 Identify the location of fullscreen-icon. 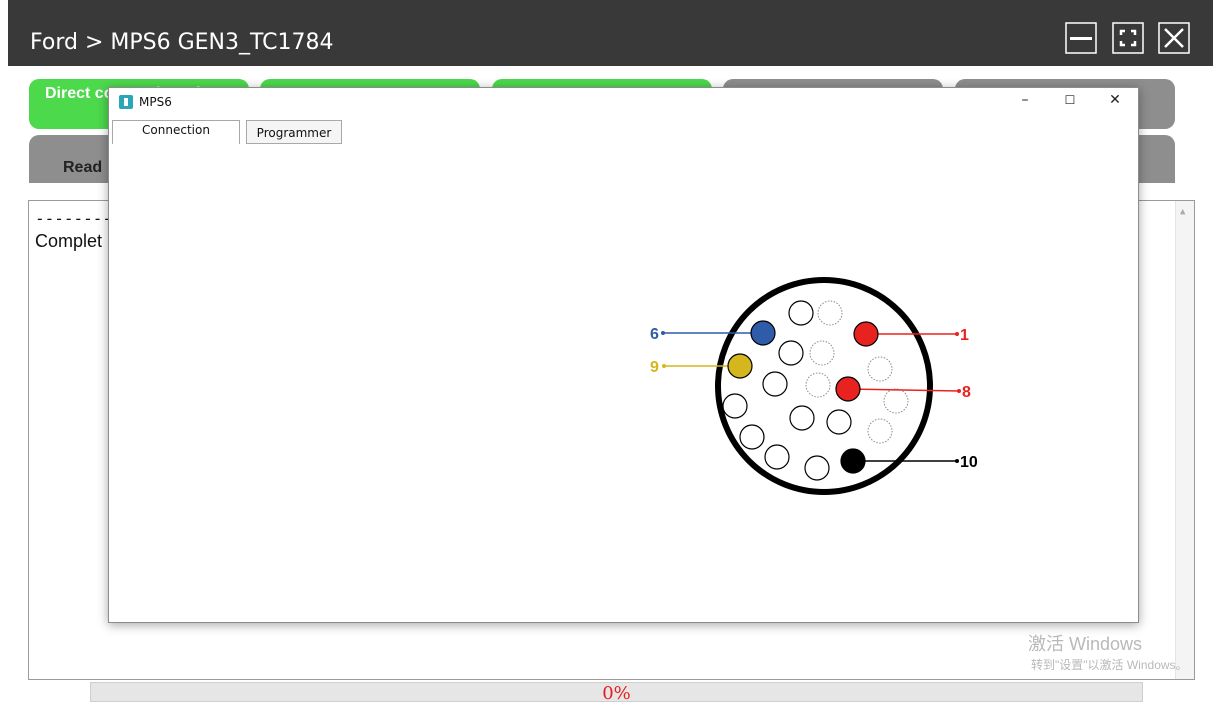
(1128, 38).